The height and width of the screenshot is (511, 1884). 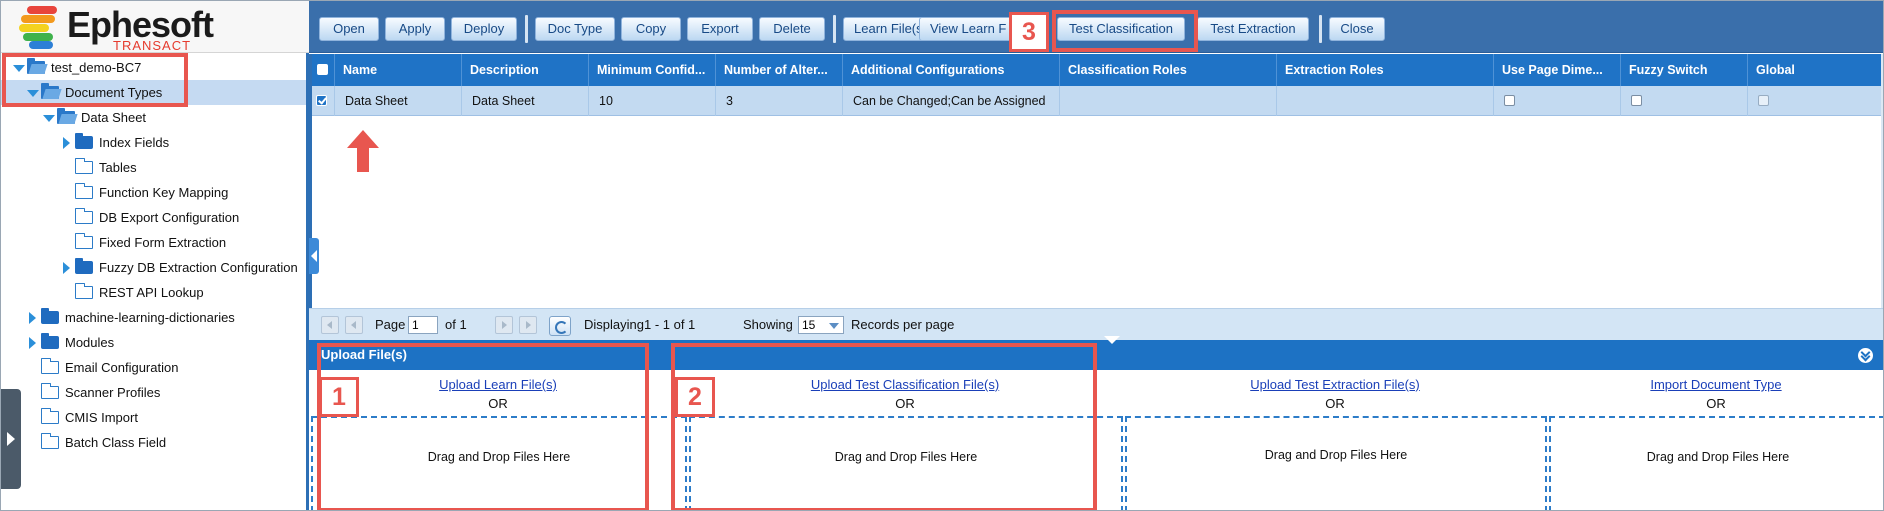 What do you see at coordinates (398, 101) in the screenshot?
I see `cell-name: Data Sheet` at bounding box center [398, 101].